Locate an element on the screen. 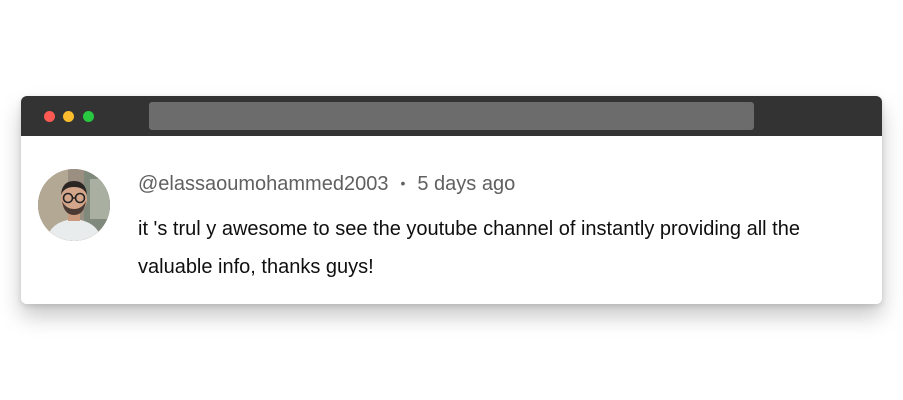  close-button is located at coordinates (49, 116).